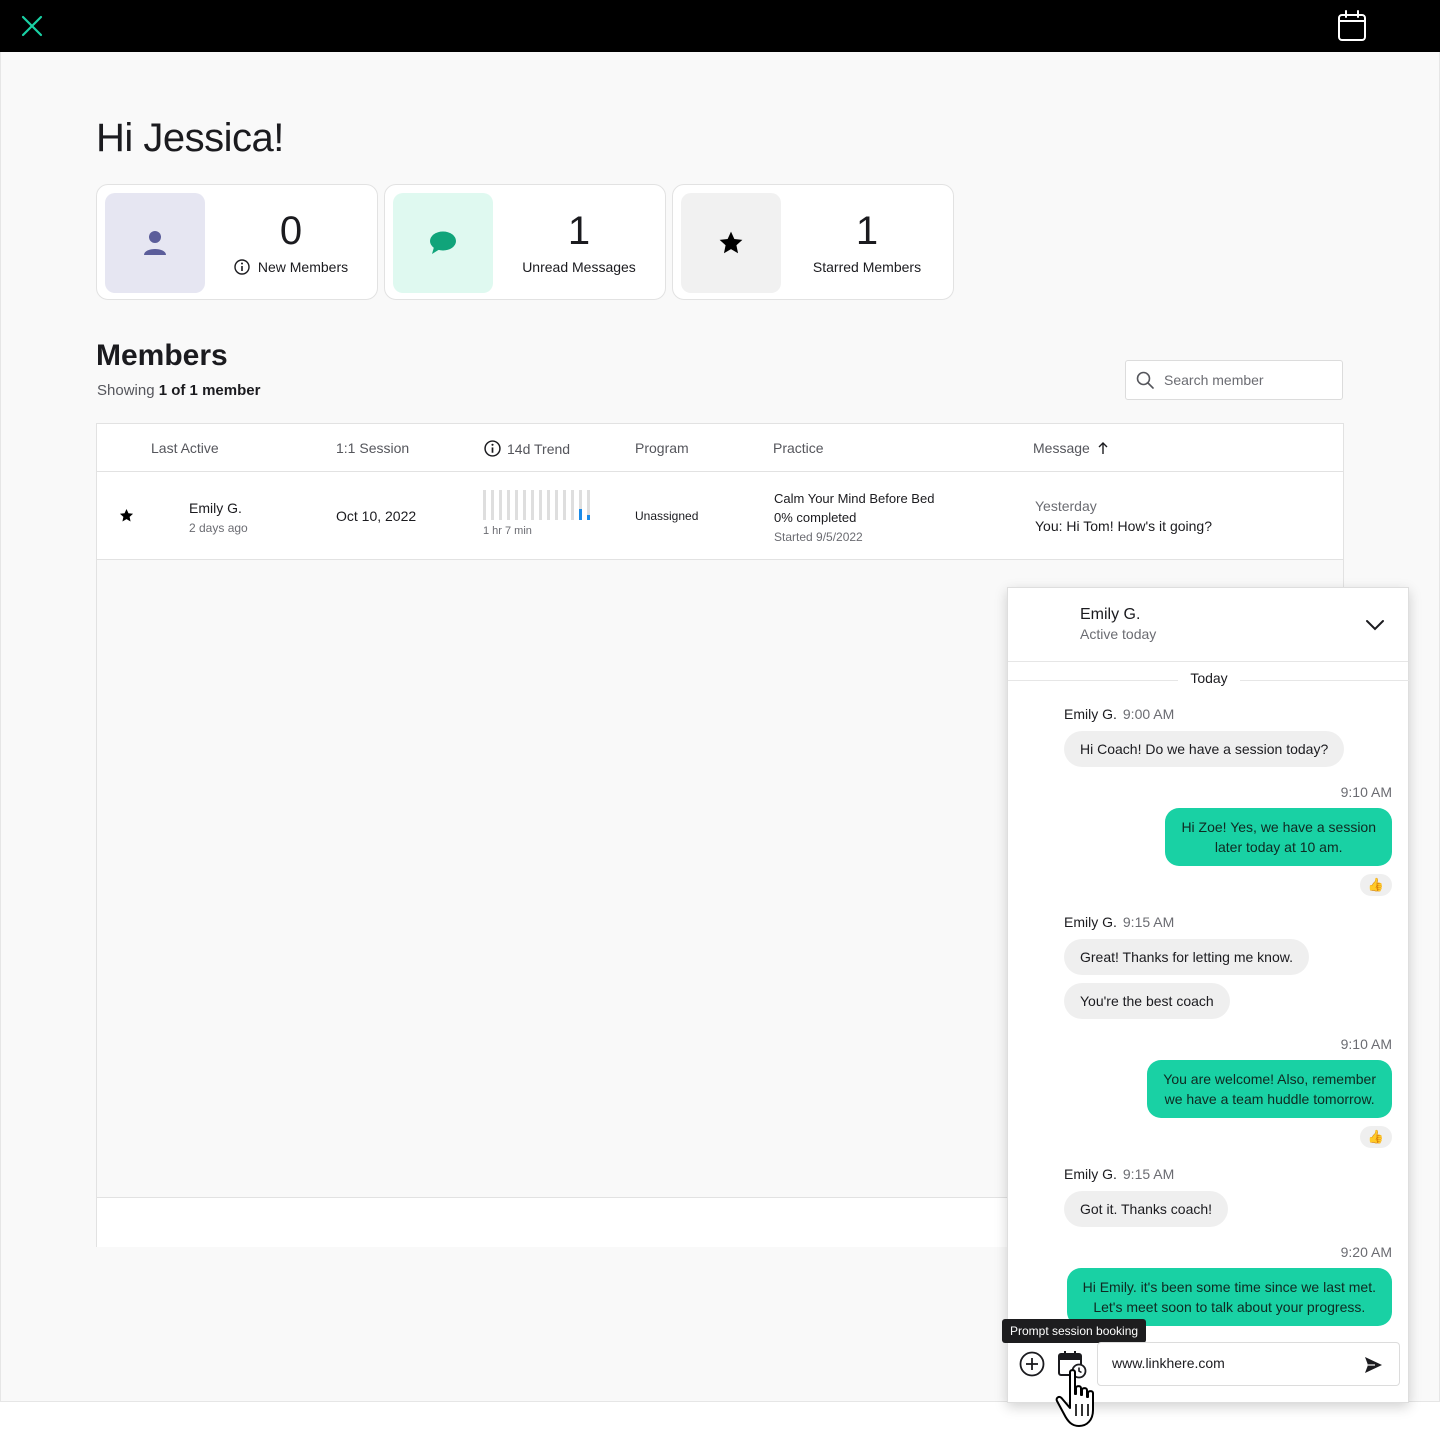 This screenshot has width=1440, height=1445. I want to click on column-label: 1:1 Session, so click(373, 448).